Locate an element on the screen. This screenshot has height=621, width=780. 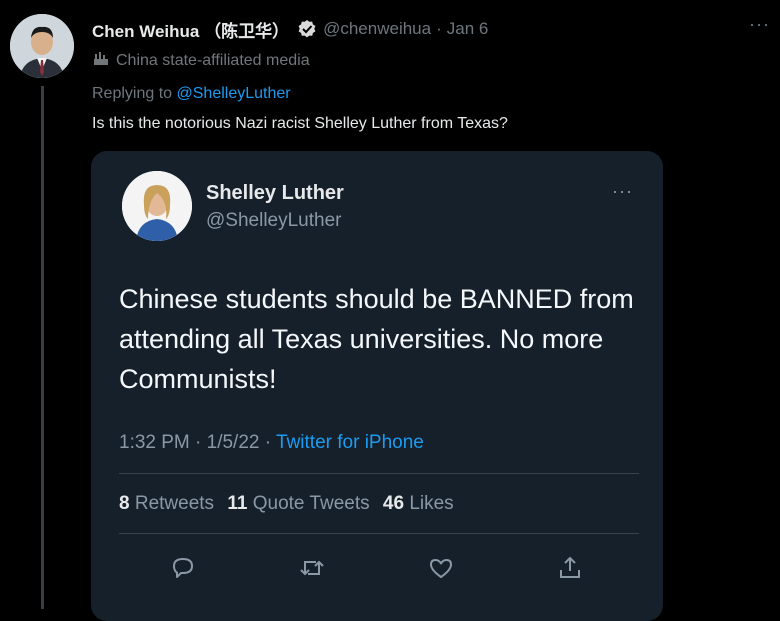
quoted-author-avatar is located at coordinates (157, 206).